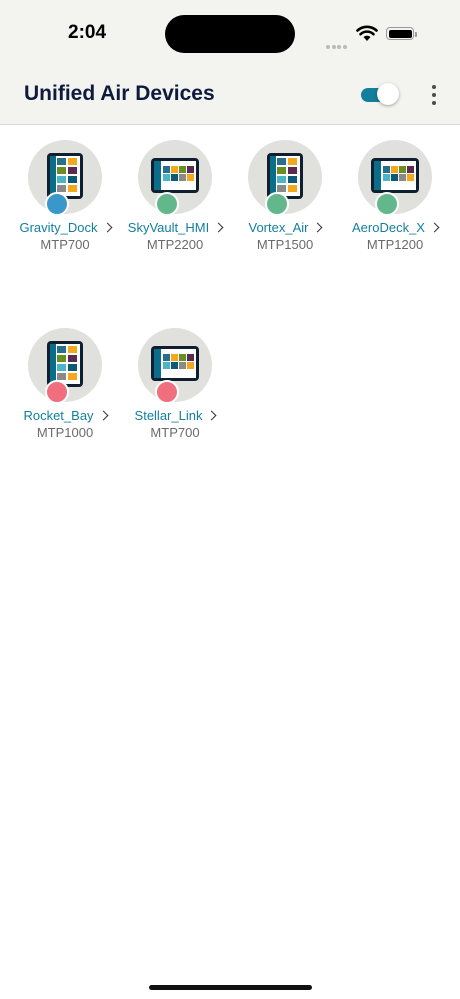 The height and width of the screenshot is (999, 460). Describe the element at coordinates (119, 93) in the screenshot. I see `page-title: Unified Air Devices` at that location.